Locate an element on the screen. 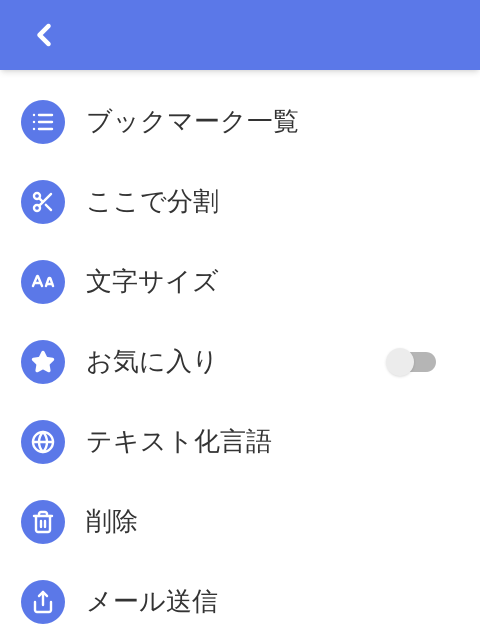  menu-label: お気に入り is located at coordinates (153, 362).